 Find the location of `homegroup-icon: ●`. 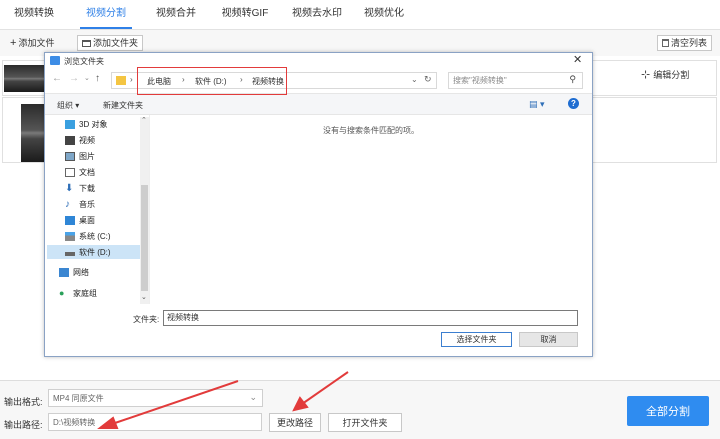

homegroup-icon: ● is located at coordinates (62, 293).